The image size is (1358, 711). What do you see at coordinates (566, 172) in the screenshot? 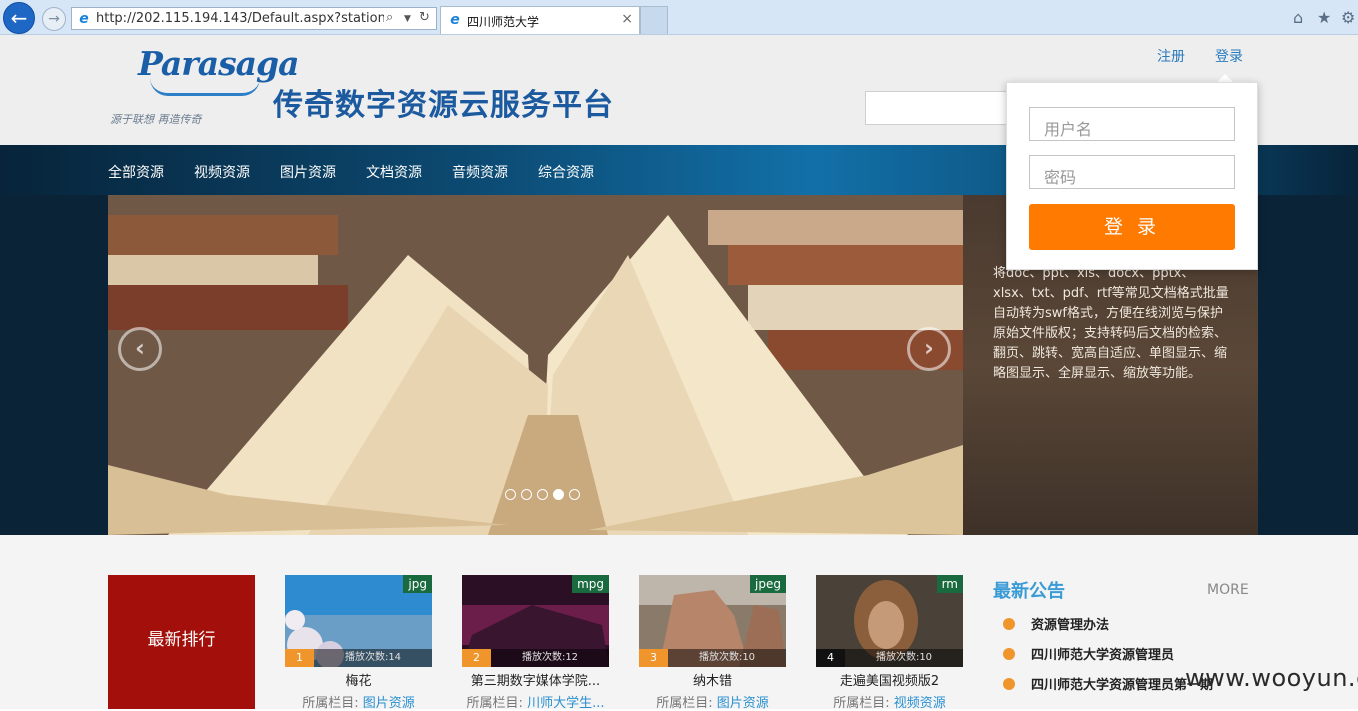
I see `nav-item-mixed: 综合资源` at bounding box center [566, 172].